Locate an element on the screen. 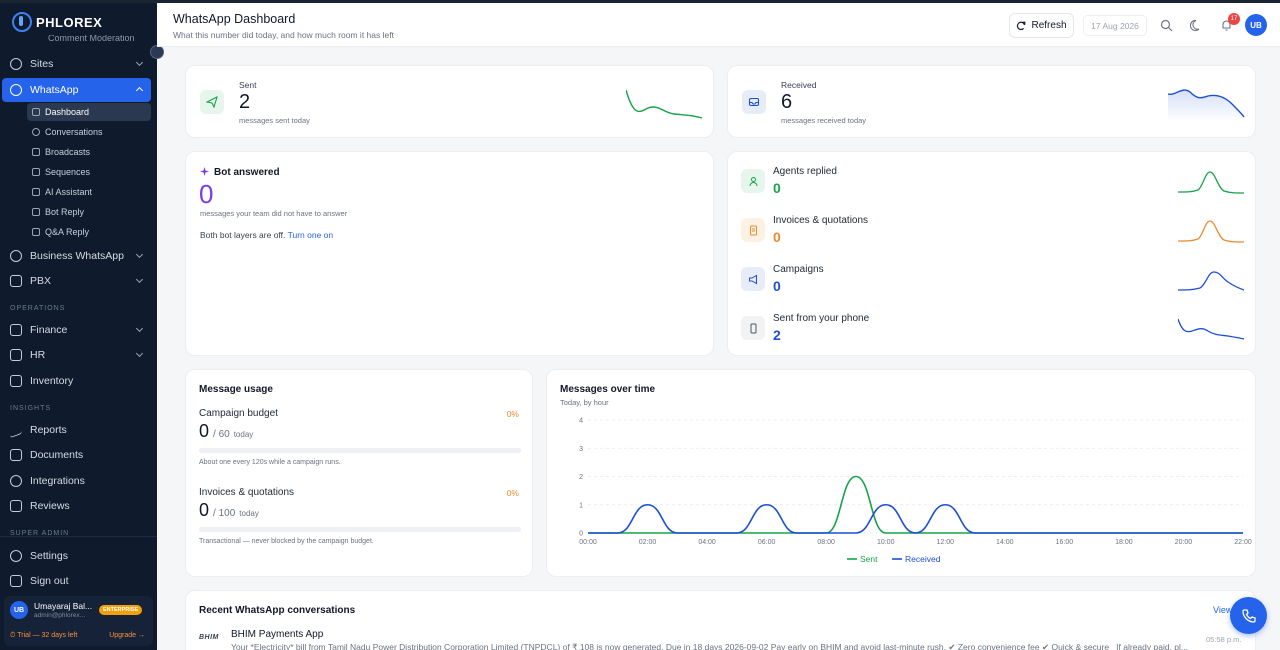 This screenshot has width=1280, height=650. sidebar-divider is located at coordinates (78, 536).